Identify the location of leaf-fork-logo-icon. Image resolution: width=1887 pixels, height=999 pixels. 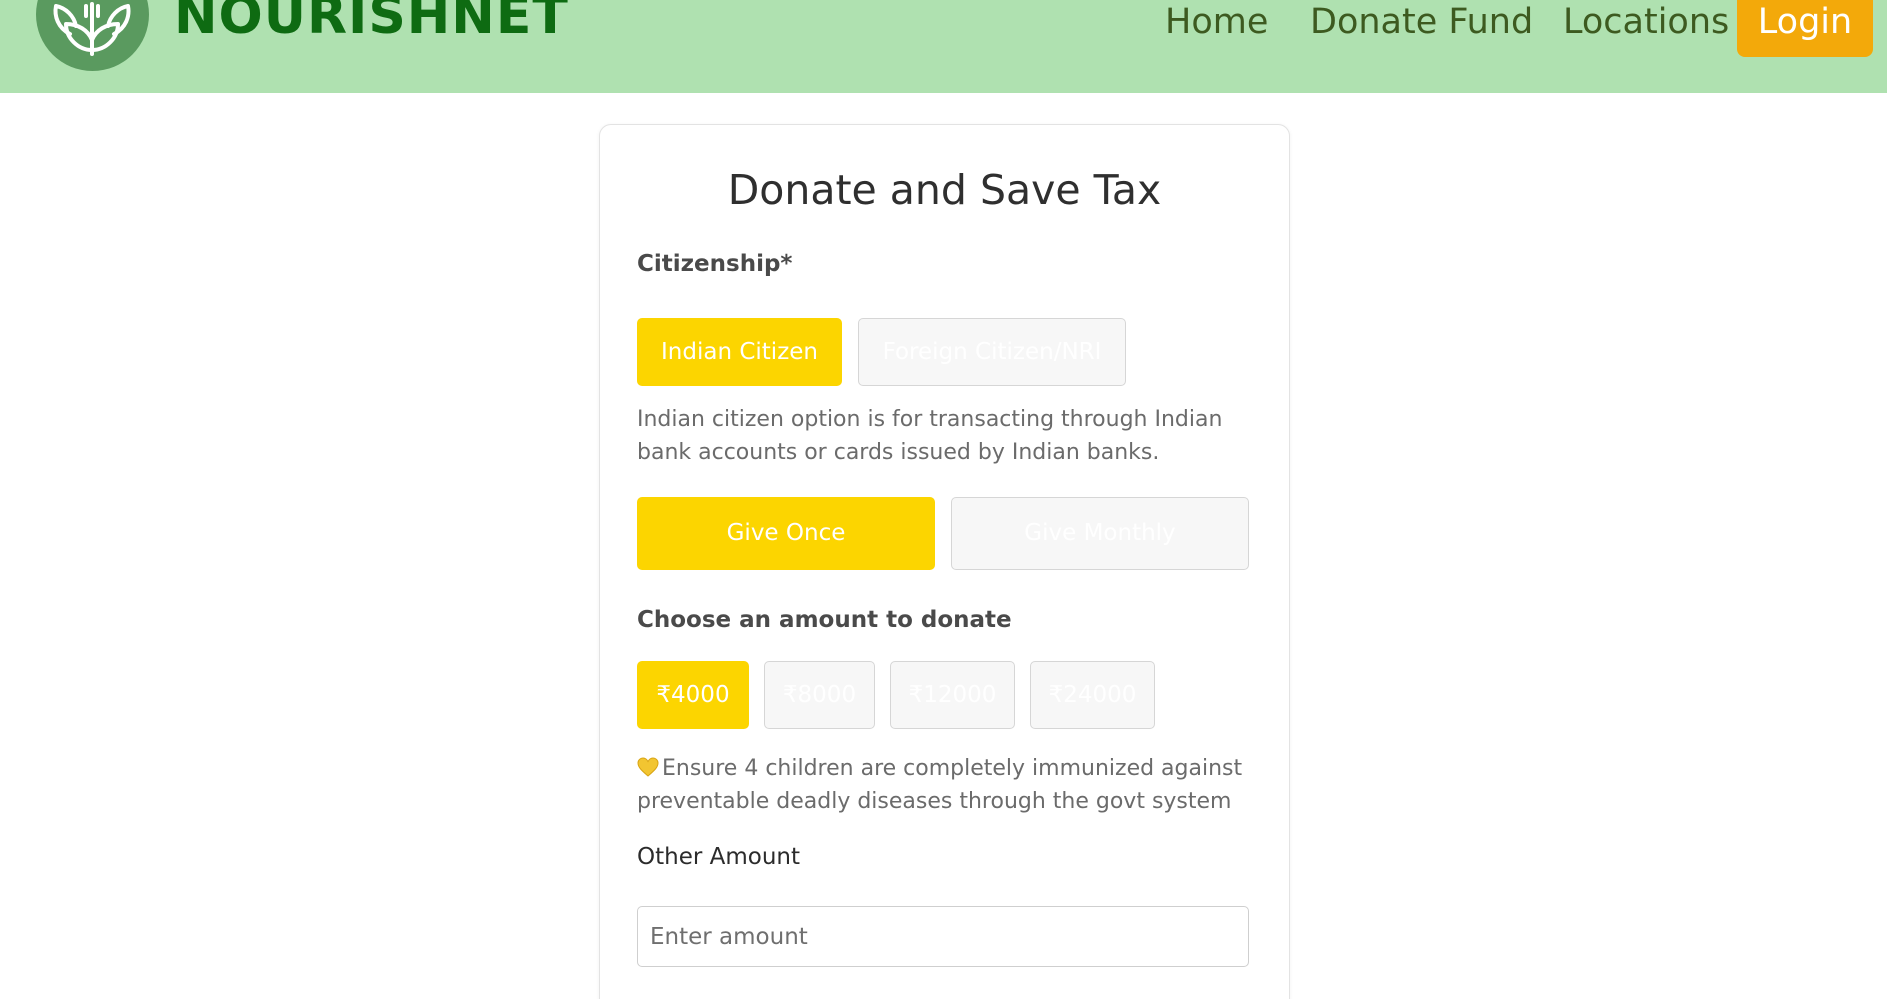
(92, 35).